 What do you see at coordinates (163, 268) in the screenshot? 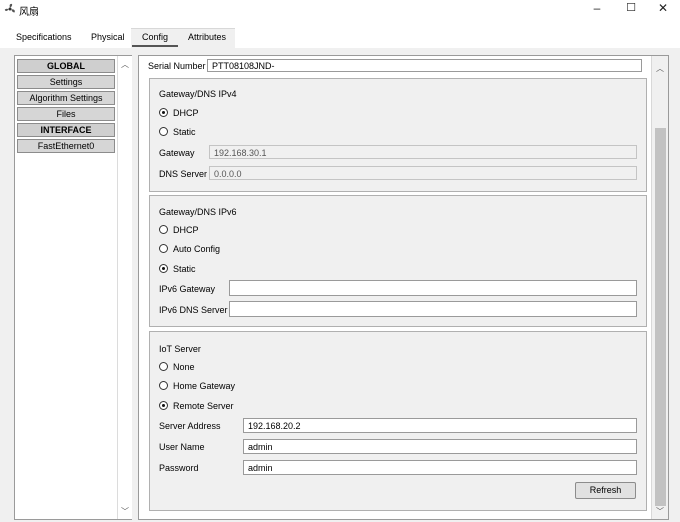
I see `ipv6-static-radio` at bounding box center [163, 268].